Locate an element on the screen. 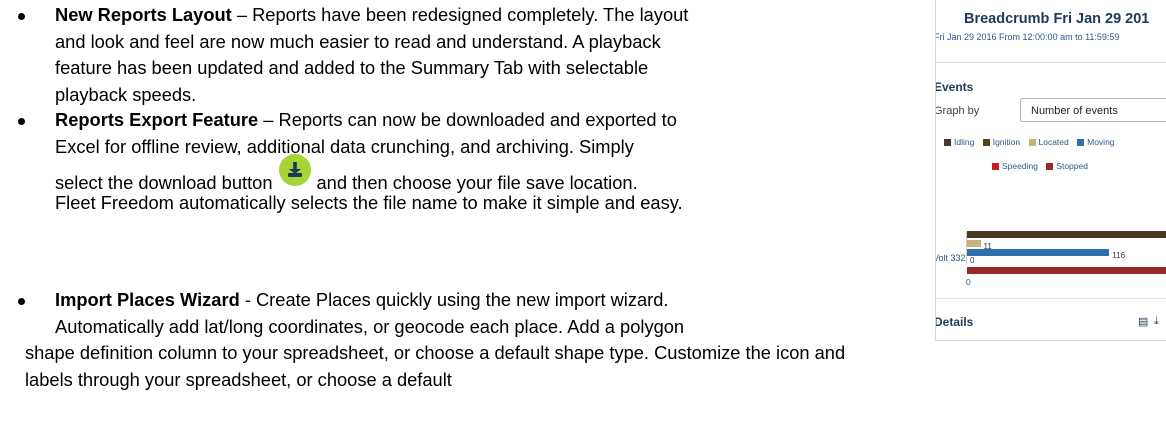 This screenshot has height=422, width=1166. bar-label: 116 is located at coordinates (1119, 255).